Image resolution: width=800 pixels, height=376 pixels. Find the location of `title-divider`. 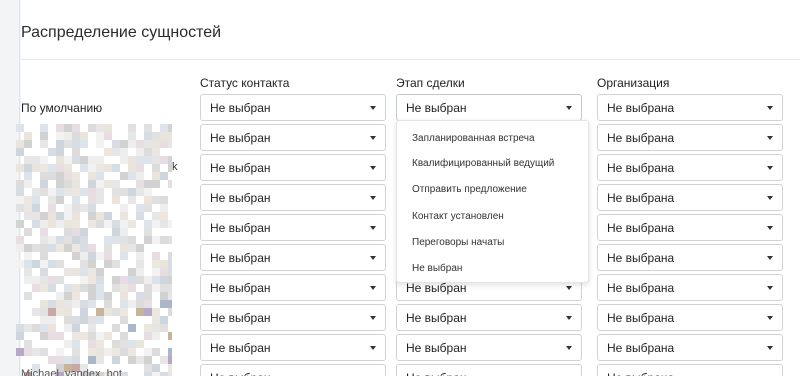

title-divider is located at coordinates (410, 59).